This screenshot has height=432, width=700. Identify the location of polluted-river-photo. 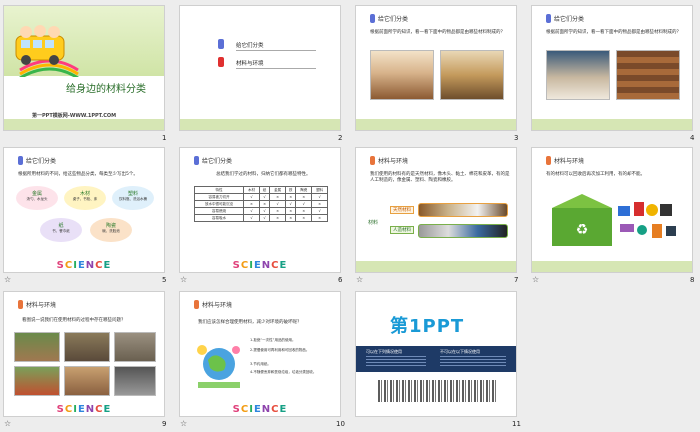
(37, 381).